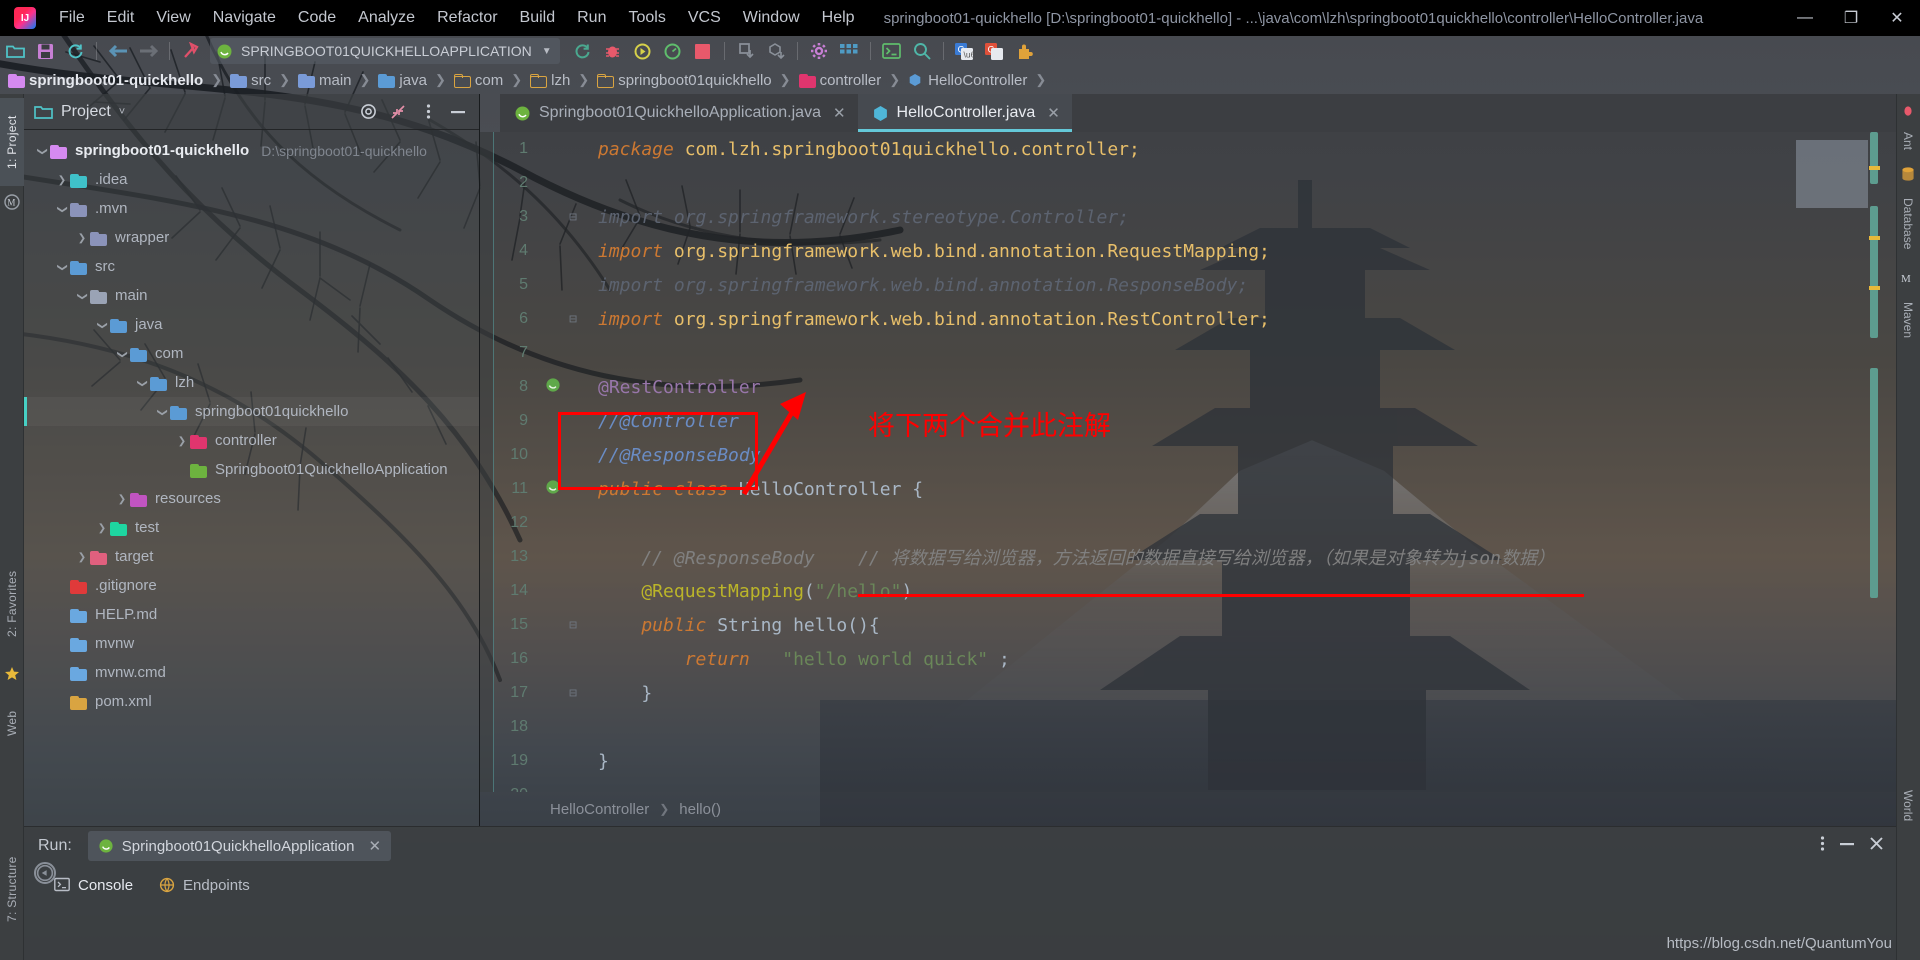 The height and width of the screenshot is (960, 1920). I want to click on menu-item-refactor: Refactor, so click(467, 18).